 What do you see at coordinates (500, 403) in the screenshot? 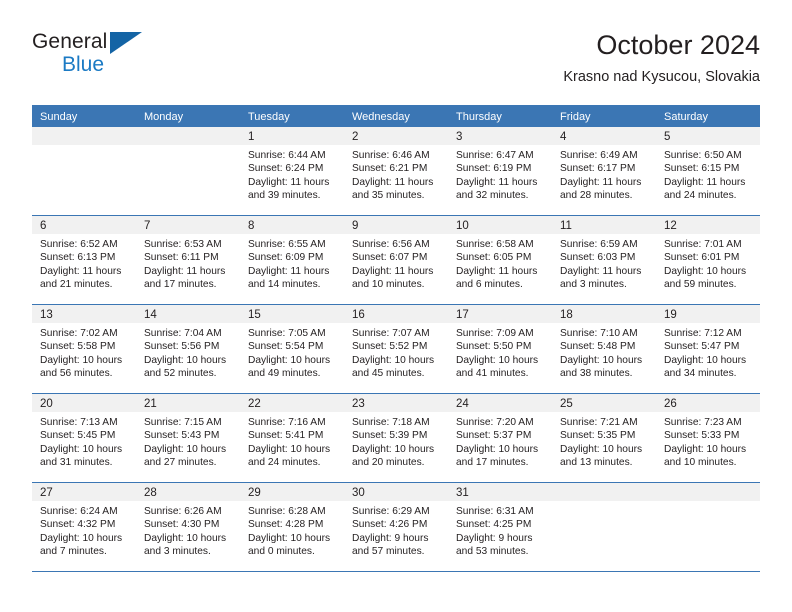
I see `day-number-band: 24` at bounding box center [500, 403].